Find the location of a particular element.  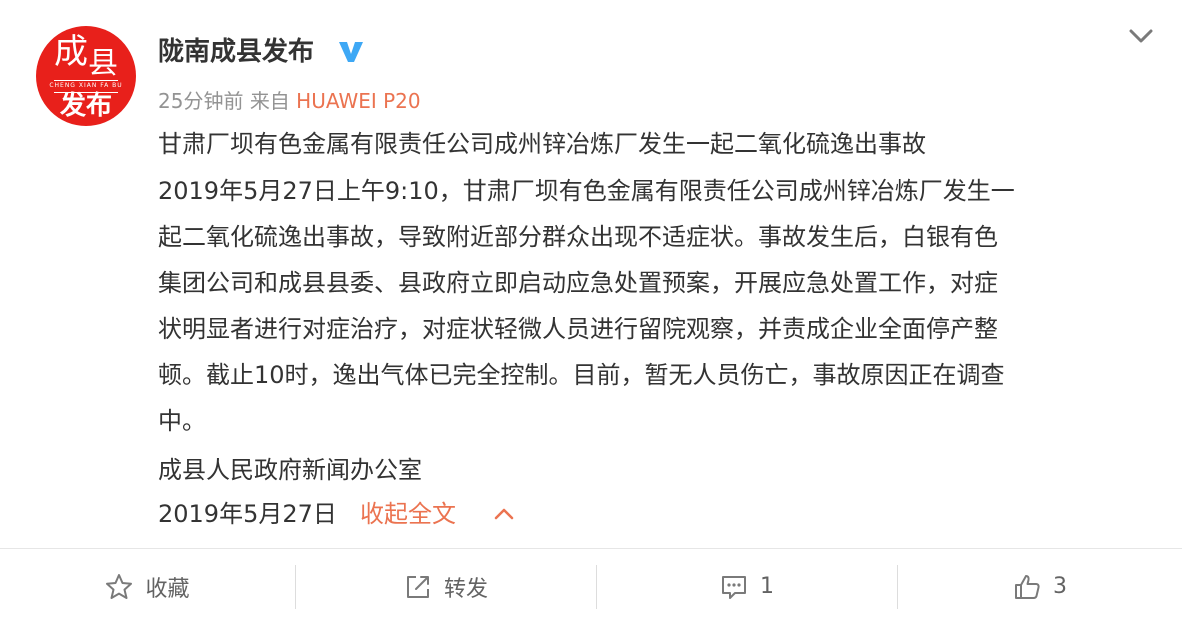

share-arrow-icon is located at coordinates (417, 586).